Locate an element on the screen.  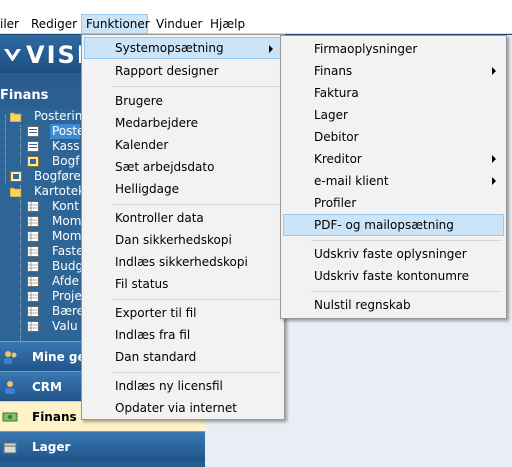
menu-hjaelp: Hjælp is located at coordinates (227, 24).